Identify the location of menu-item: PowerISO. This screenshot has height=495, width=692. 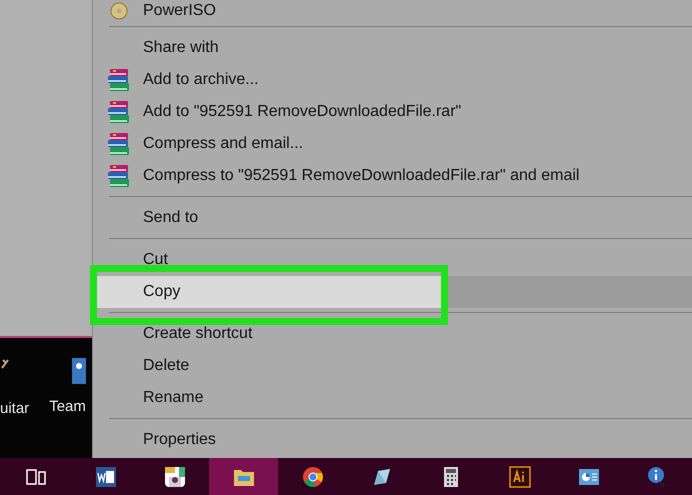
(392, 11).